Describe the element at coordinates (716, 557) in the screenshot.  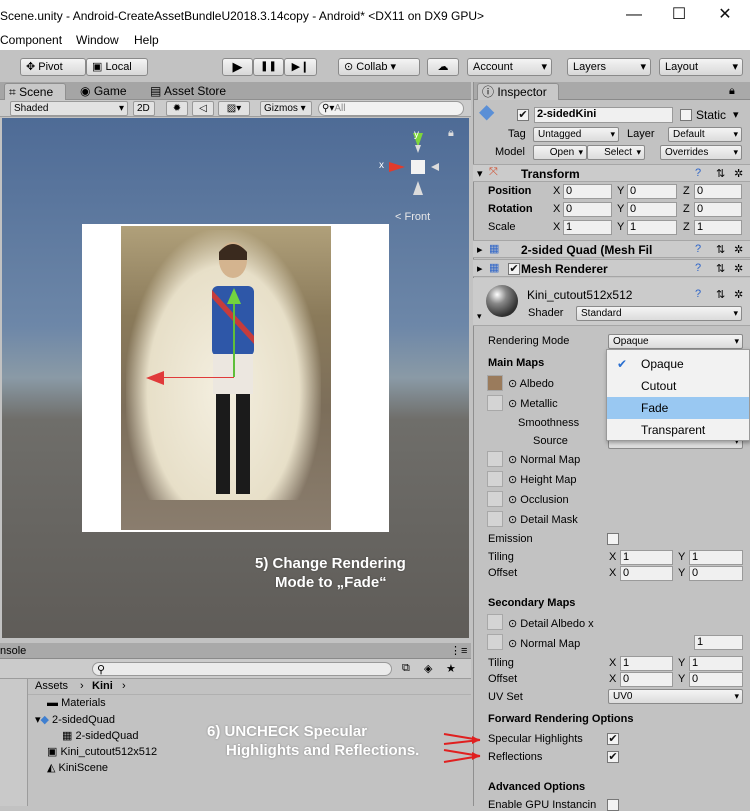
I see `main-tiling-y-field: 1` at that location.